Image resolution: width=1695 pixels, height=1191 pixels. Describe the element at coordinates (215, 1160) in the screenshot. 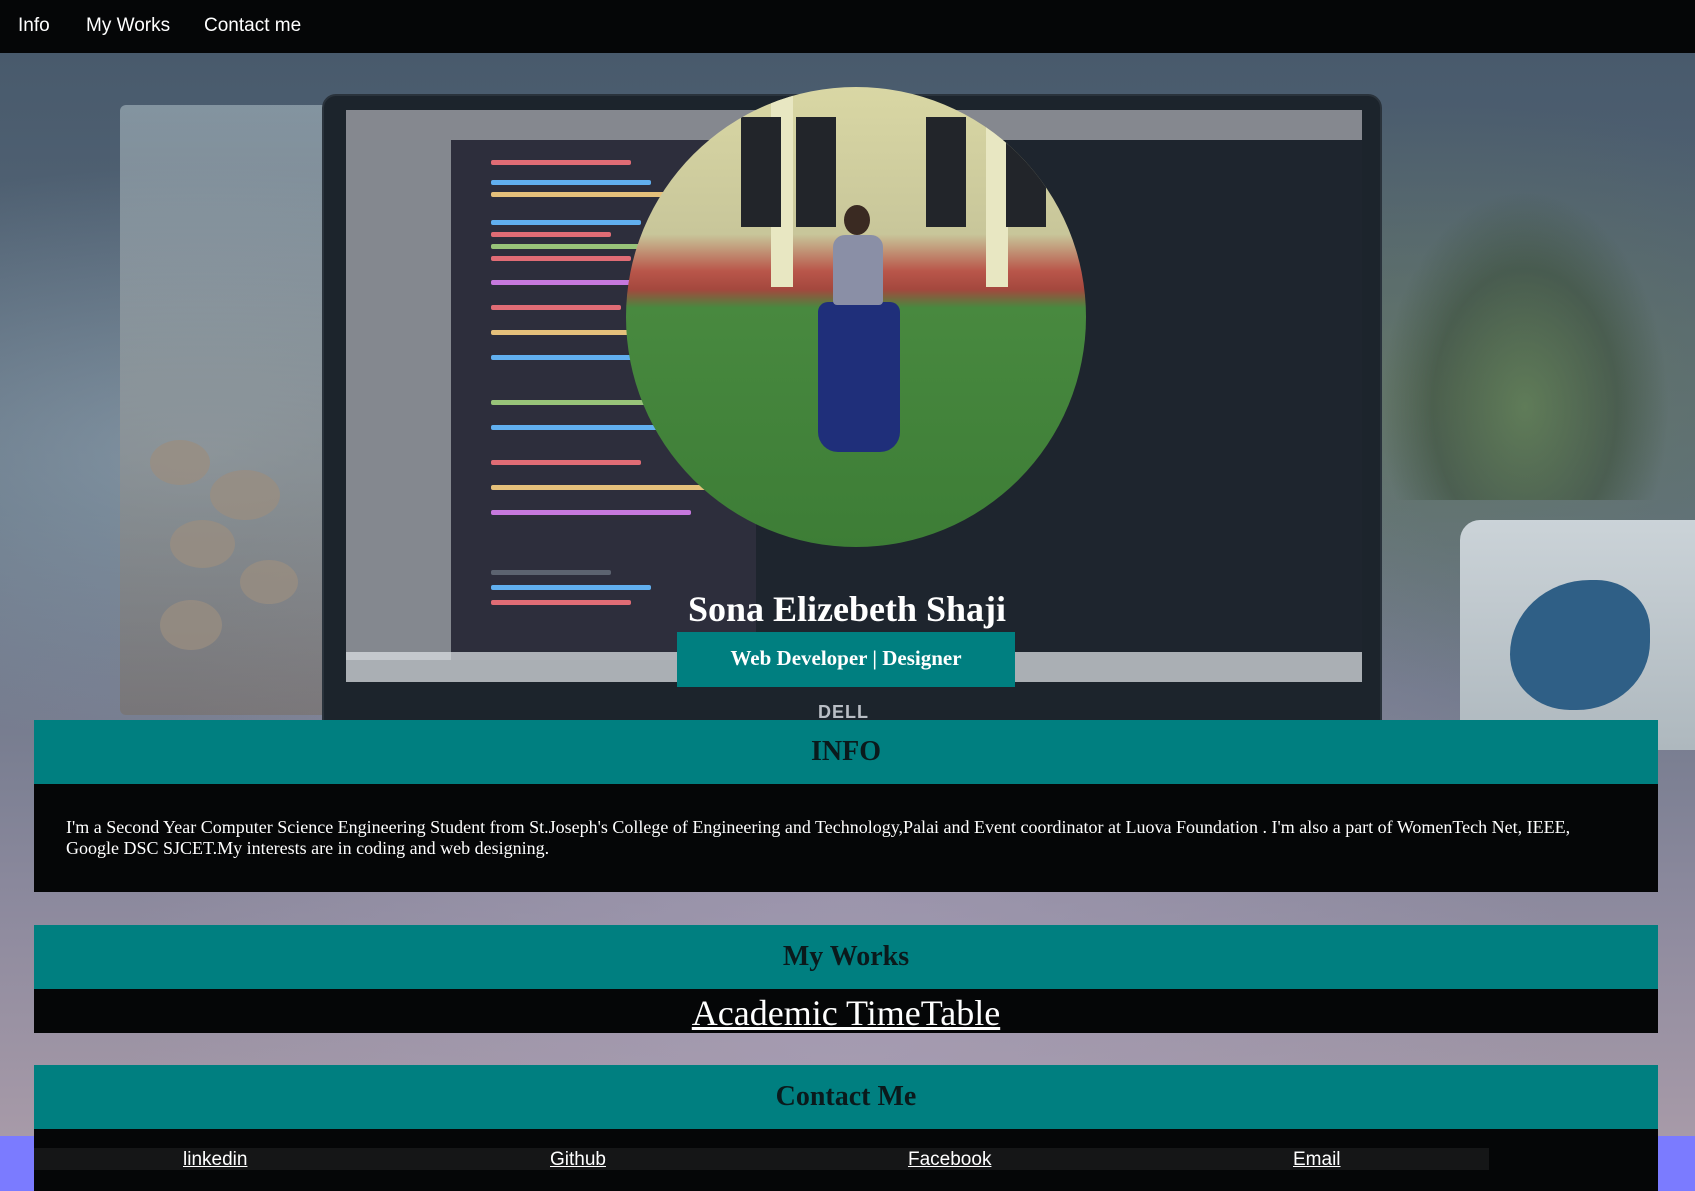

I see `contact-link-linkedin: linkedin` at that location.